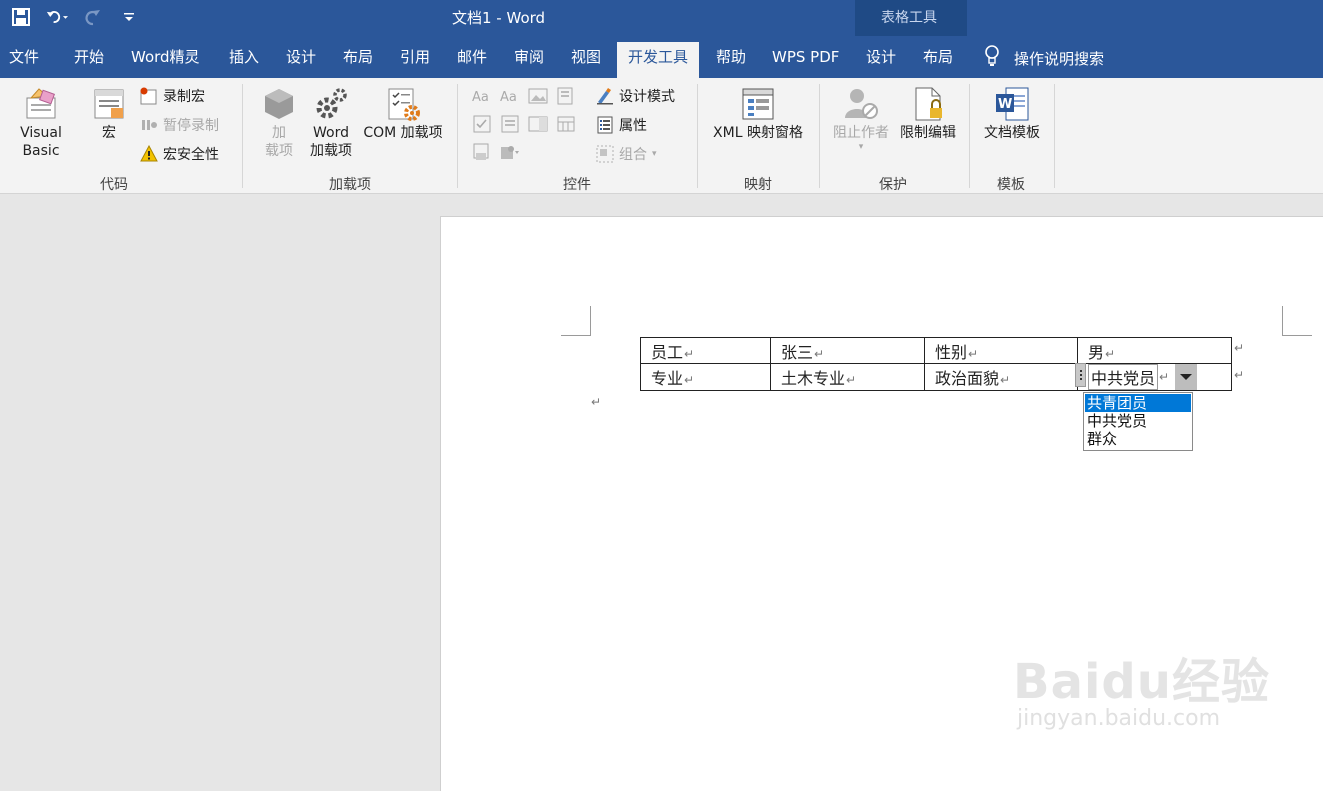 Image resolution: width=1323 pixels, height=791 pixels. What do you see at coordinates (1059, 58) in the screenshot?
I see `search-label: 操作说明搜索` at bounding box center [1059, 58].